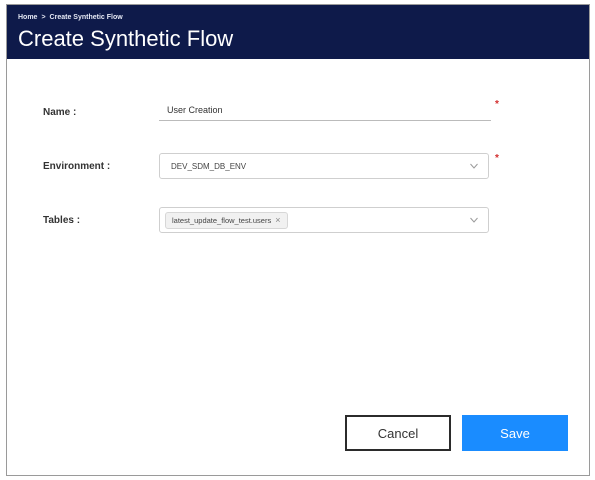 Image resolution: width=595 pixels, height=480 pixels. What do you see at coordinates (126, 38) in the screenshot?
I see `page-title: Create Synthetic Flow` at bounding box center [126, 38].